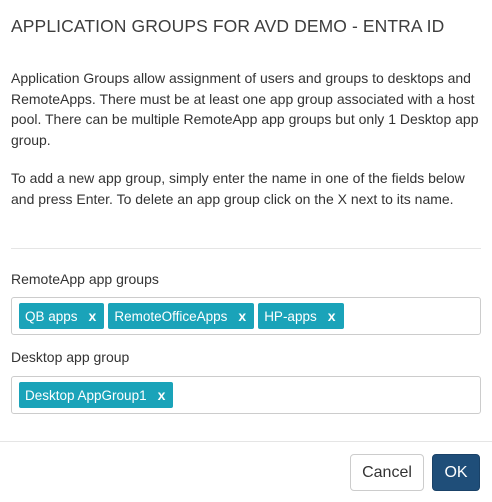 The width and height of the screenshot is (492, 502). What do you see at coordinates (387, 472) in the screenshot?
I see `cancel-button: Cancel` at bounding box center [387, 472].